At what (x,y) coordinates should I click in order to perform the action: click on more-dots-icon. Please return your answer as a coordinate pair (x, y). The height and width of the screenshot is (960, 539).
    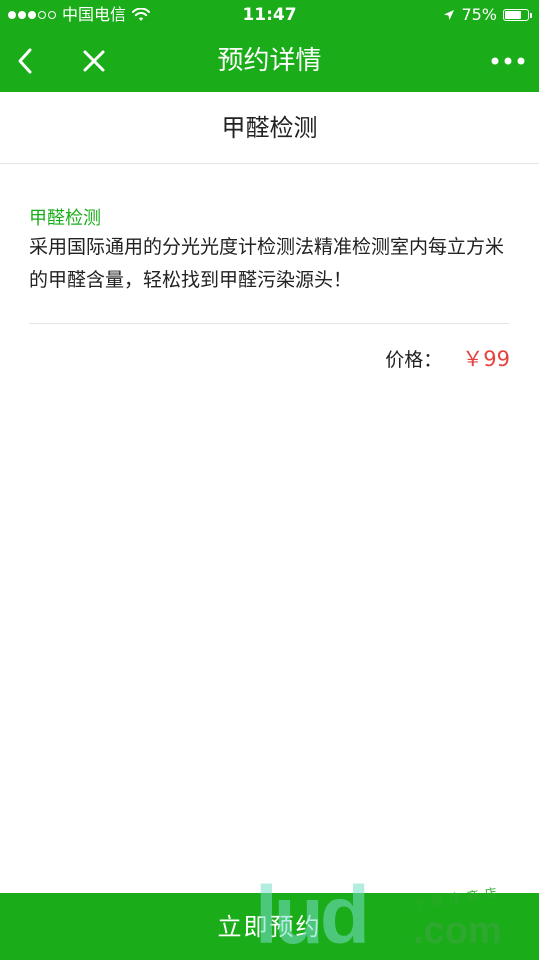
    Looking at the image, I should click on (508, 61).